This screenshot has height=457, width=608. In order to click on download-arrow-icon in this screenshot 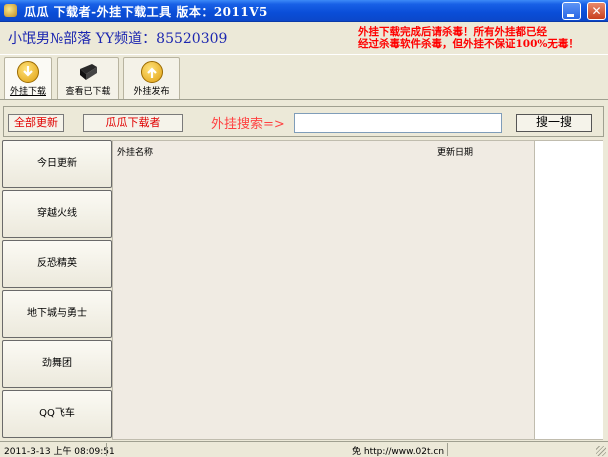, I will do `click(28, 72)`.